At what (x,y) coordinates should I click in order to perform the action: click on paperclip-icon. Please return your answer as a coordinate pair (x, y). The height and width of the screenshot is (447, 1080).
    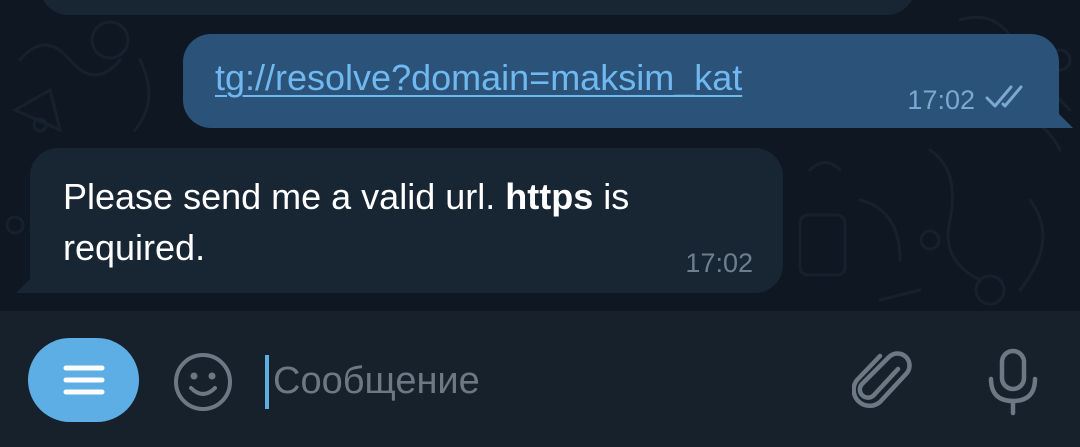
    Looking at the image, I should click on (881, 380).